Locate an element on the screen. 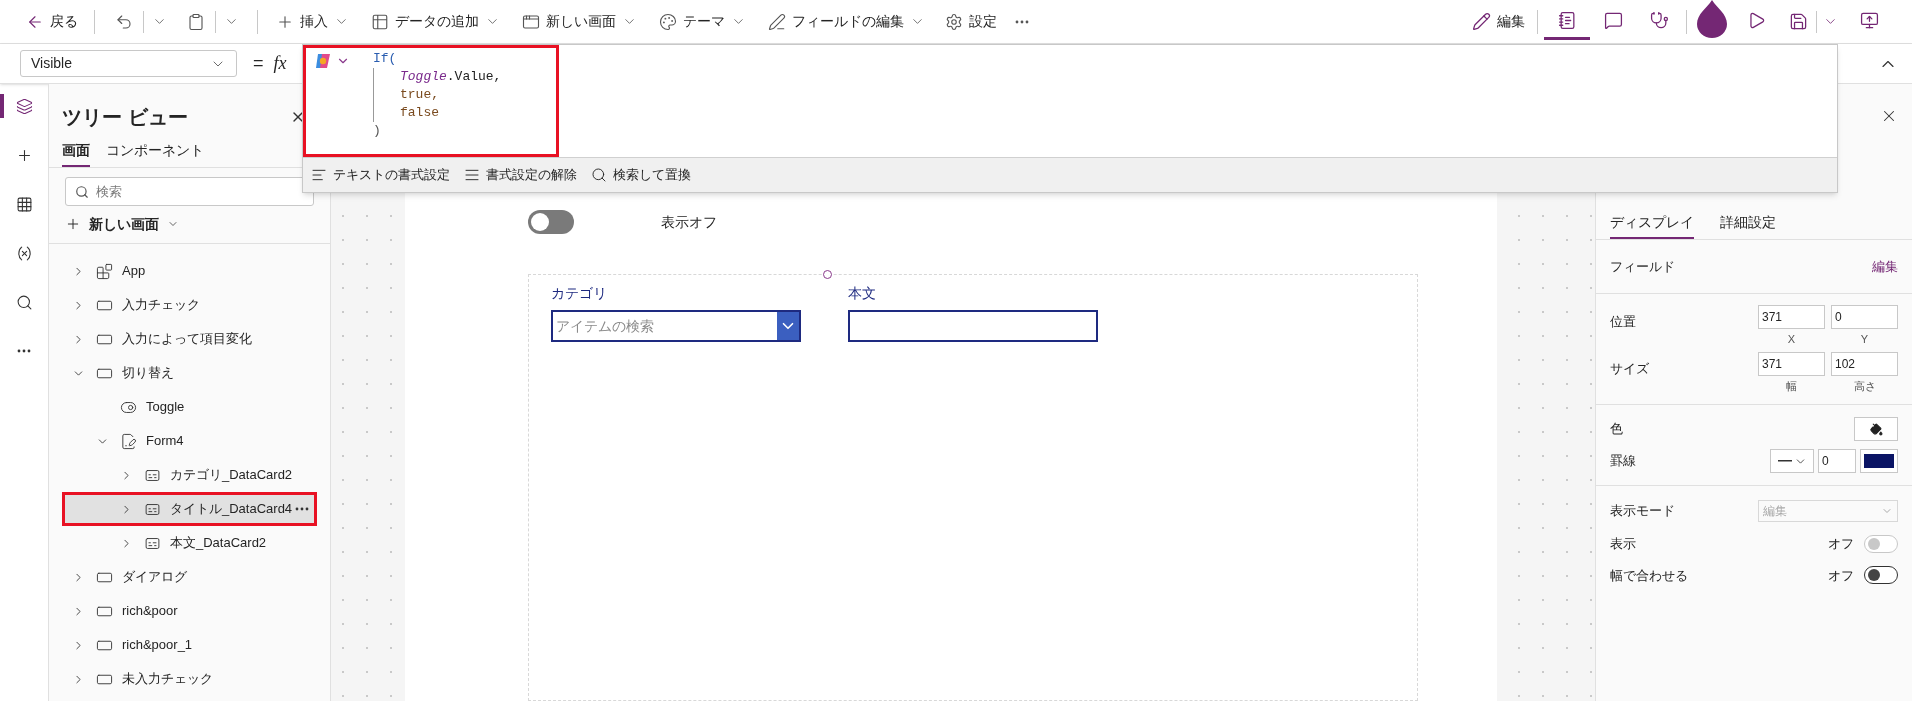 The width and height of the screenshot is (1912, 701). tree-item: 切り替え is located at coordinates (189, 373).